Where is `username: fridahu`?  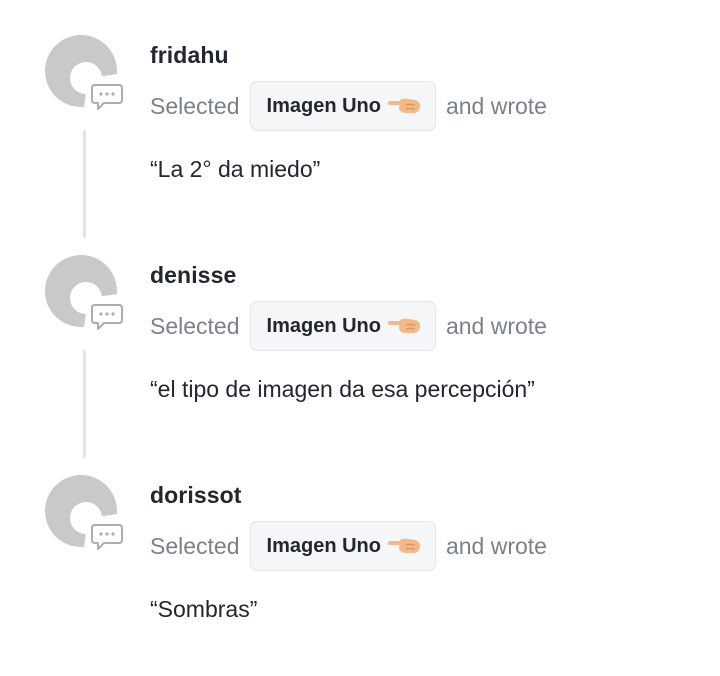 username: fridahu is located at coordinates (189, 55).